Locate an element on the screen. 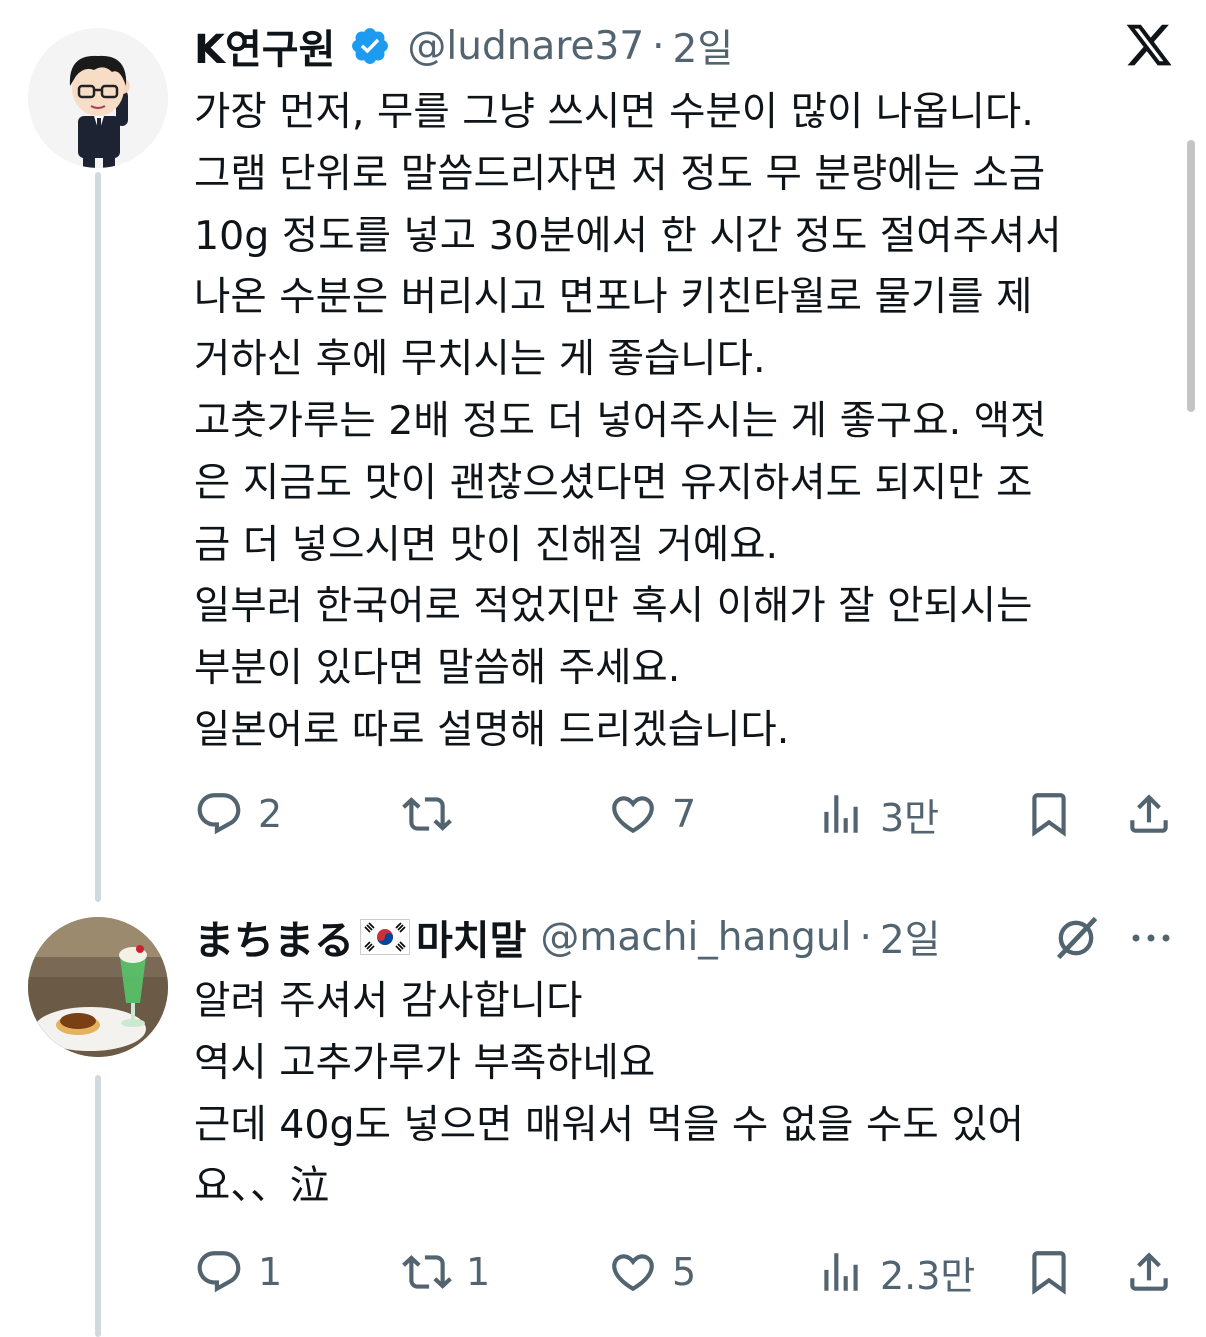  more-icon is located at coordinates (1151, 938).